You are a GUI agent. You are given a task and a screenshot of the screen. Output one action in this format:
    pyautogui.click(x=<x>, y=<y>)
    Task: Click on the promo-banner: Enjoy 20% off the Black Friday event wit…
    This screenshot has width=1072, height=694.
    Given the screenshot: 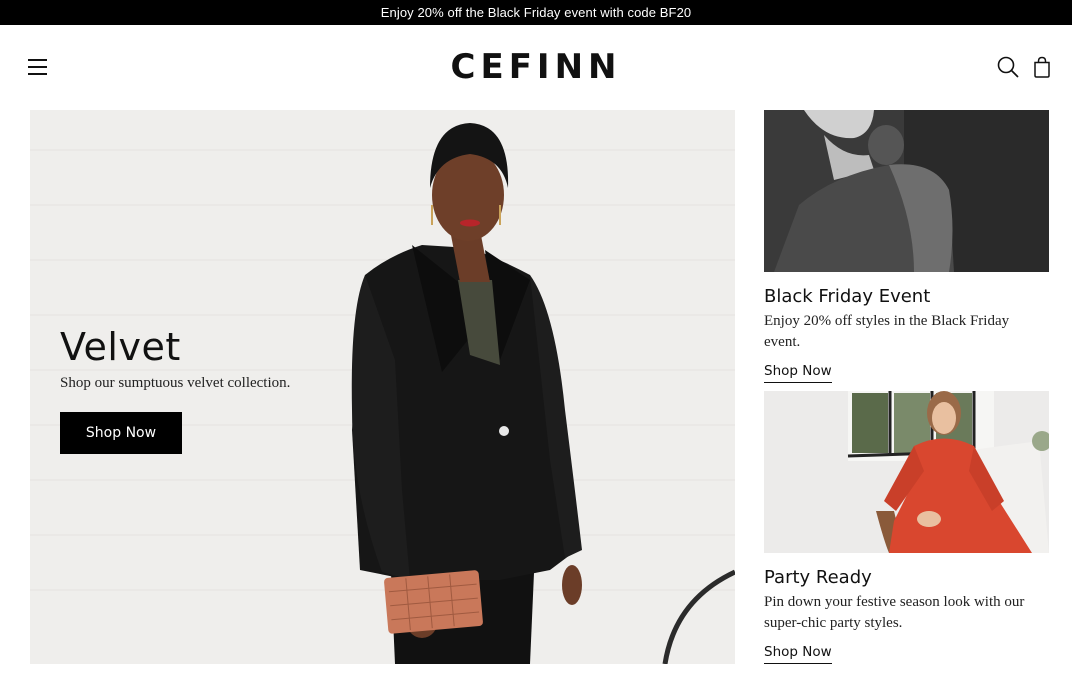 What is the action you would take?
    pyautogui.click(x=536, y=12)
    